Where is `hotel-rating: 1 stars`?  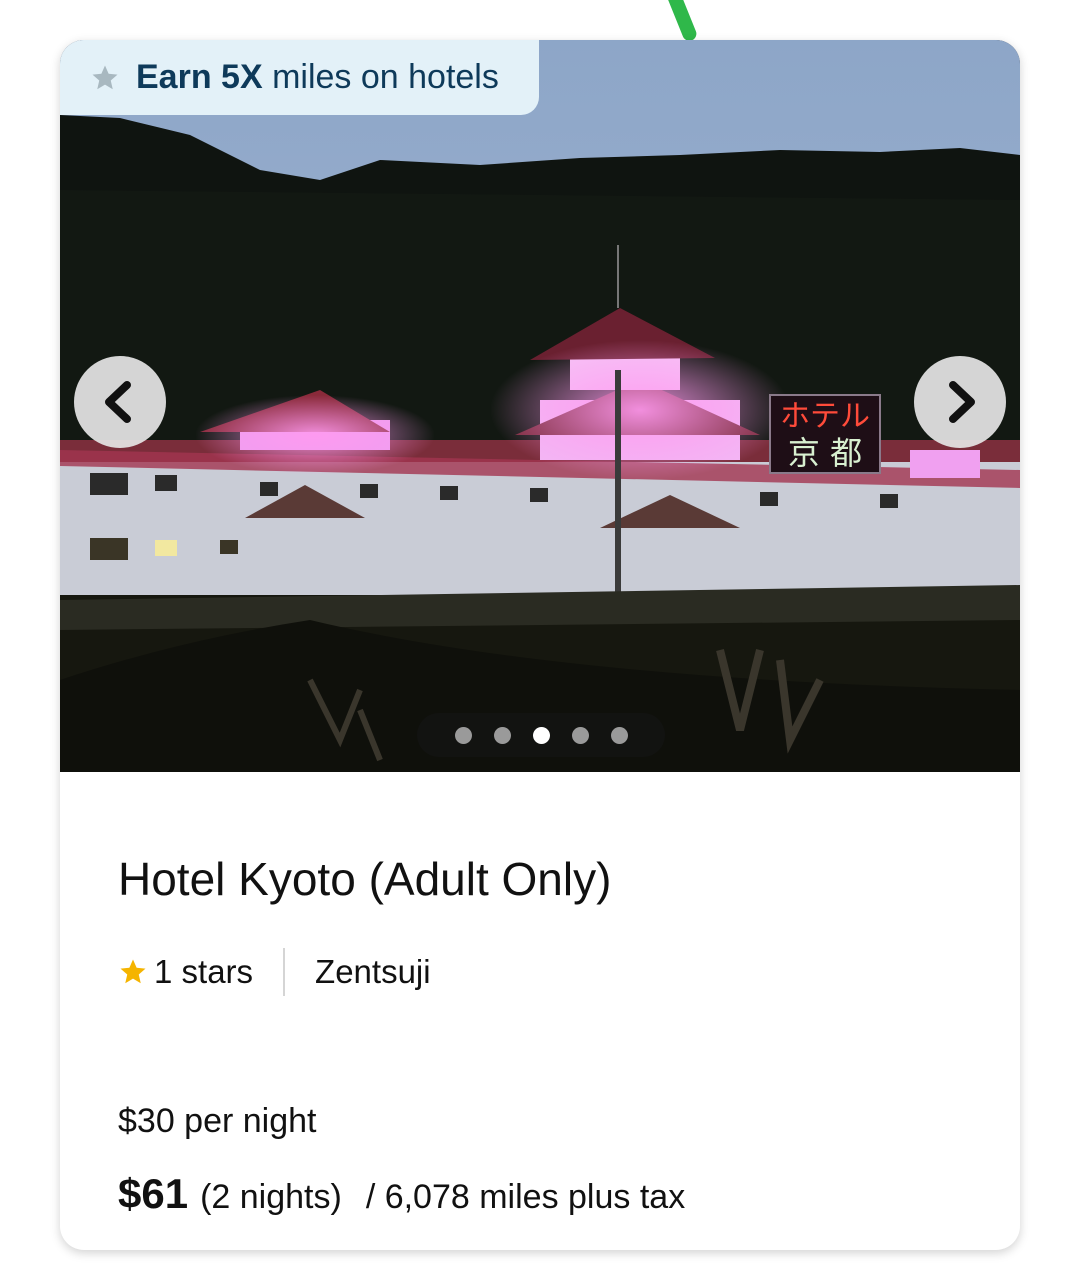
hotel-rating: 1 stars is located at coordinates (204, 971).